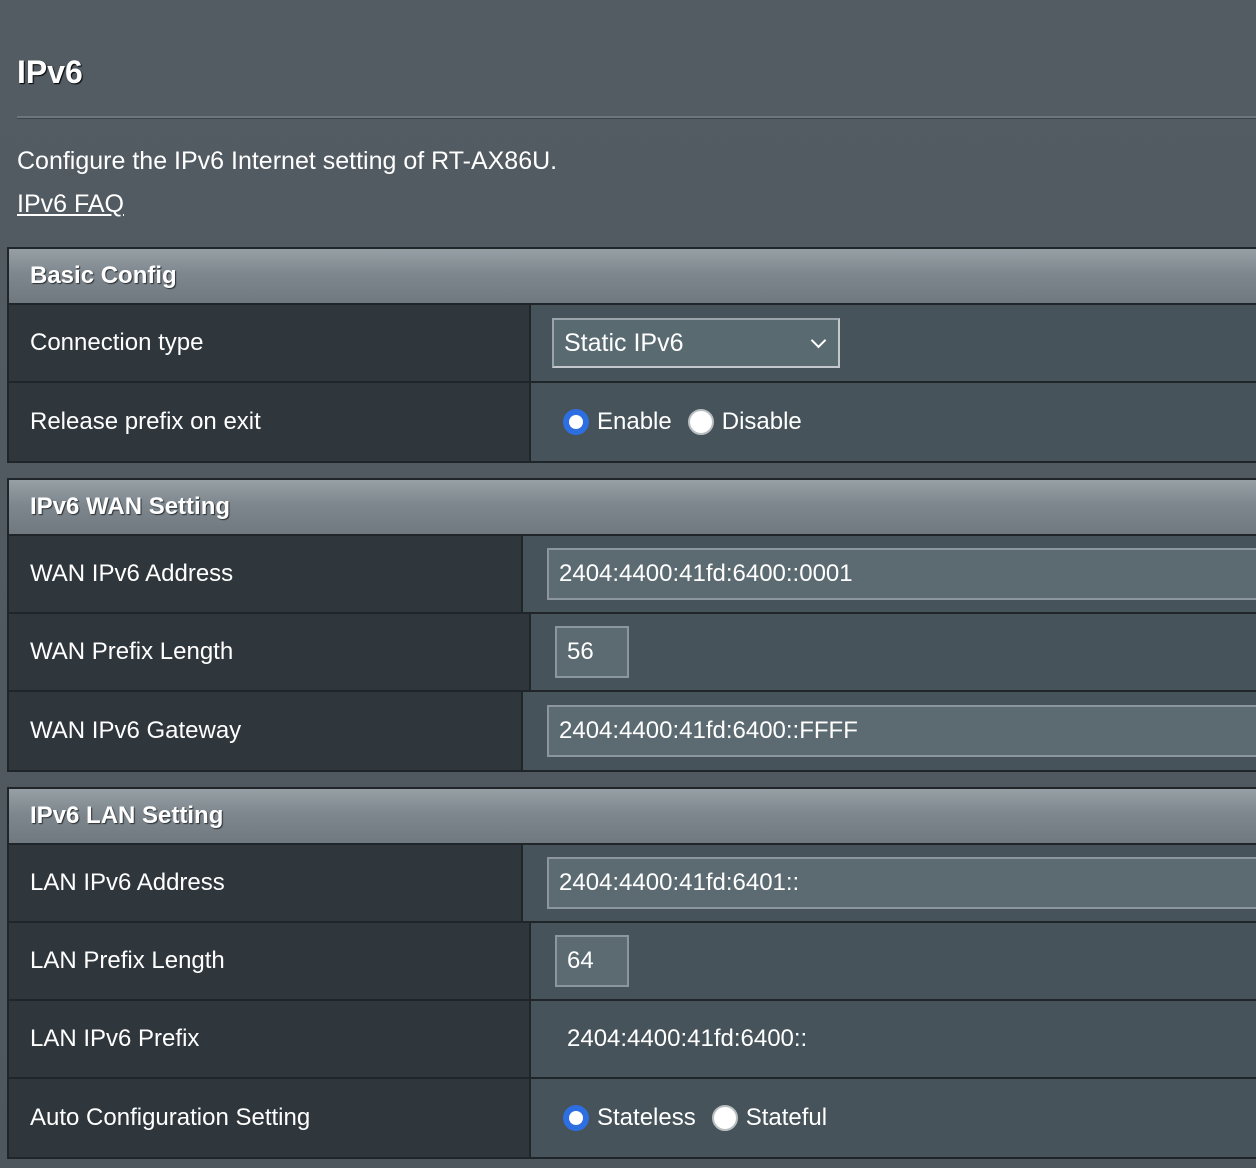 The height and width of the screenshot is (1168, 1256). Describe the element at coordinates (624, 342) in the screenshot. I see `connection-type-selected: Static IPv6` at that location.